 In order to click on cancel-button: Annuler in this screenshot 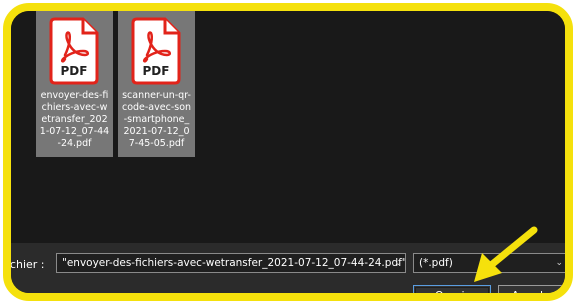, I will do `click(531, 289)`.